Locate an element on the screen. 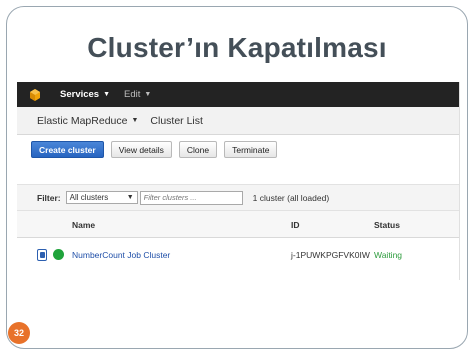 This screenshot has height=355, width=474. edit-label: Edit is located at coordinates (132, 94).